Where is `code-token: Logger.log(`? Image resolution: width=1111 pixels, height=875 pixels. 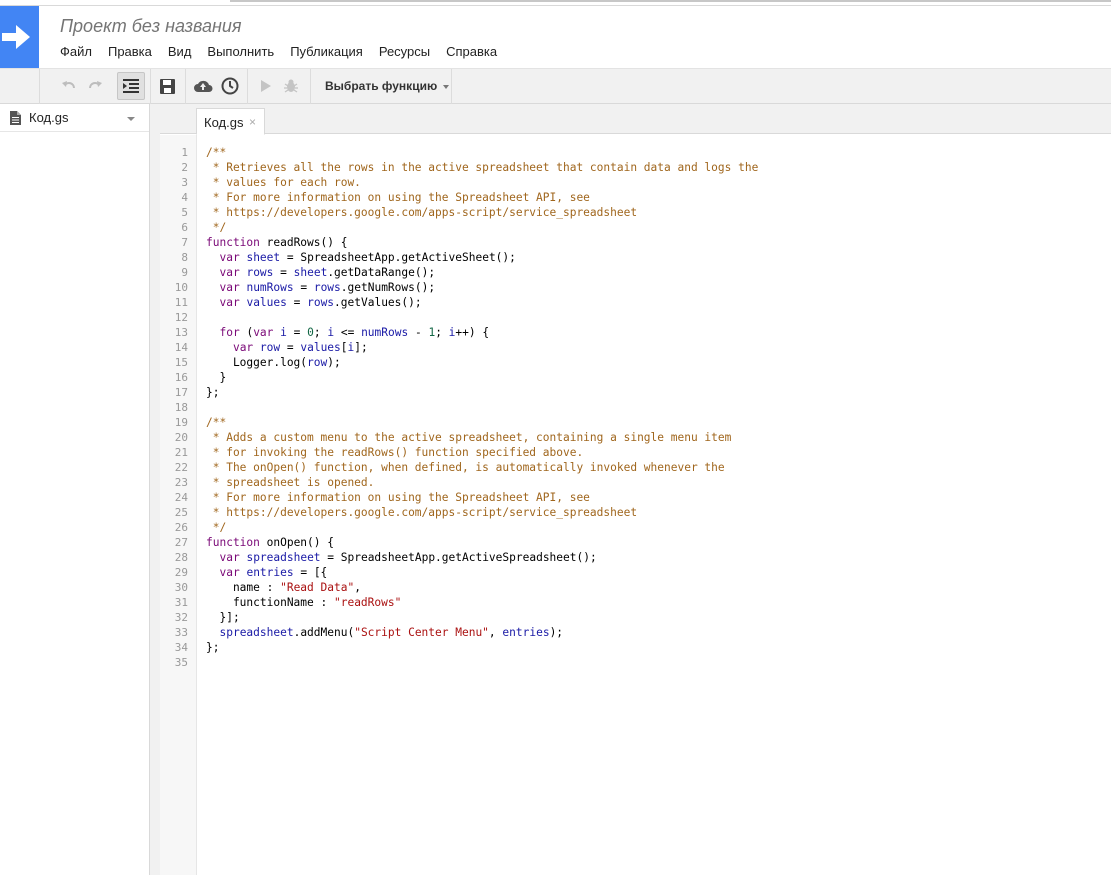 code-token: Logger.log( is located at coordinates (257, 362).